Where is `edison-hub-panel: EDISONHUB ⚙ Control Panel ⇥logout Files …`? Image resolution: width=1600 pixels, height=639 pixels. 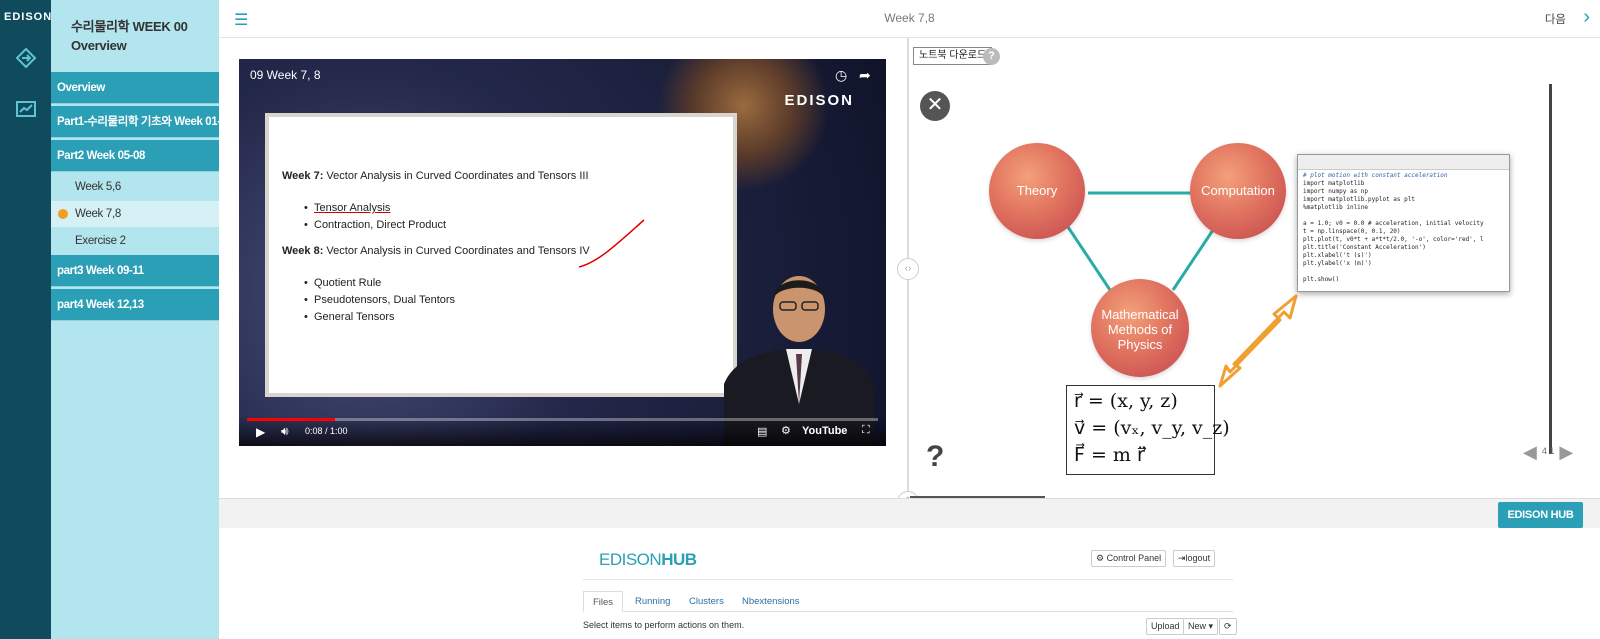 edison-hub-panel: EDISONHUB ⚙ Control Panel ⇥logout Files … is located at coordinates (909, 583).